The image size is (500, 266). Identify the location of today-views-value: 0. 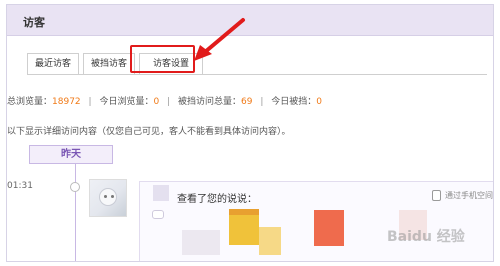
(156, 102).